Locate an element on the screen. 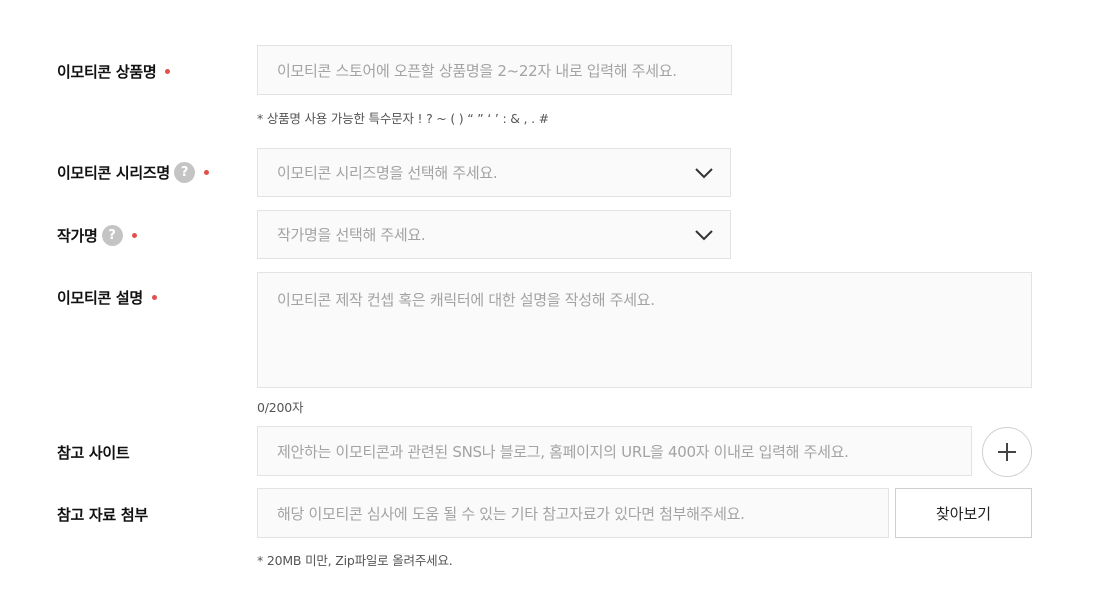 The height and width of the screenshot is (603, 1114). series-name-label: 이모티콘 시리즈명 ? is located at coordinates (133, 172).